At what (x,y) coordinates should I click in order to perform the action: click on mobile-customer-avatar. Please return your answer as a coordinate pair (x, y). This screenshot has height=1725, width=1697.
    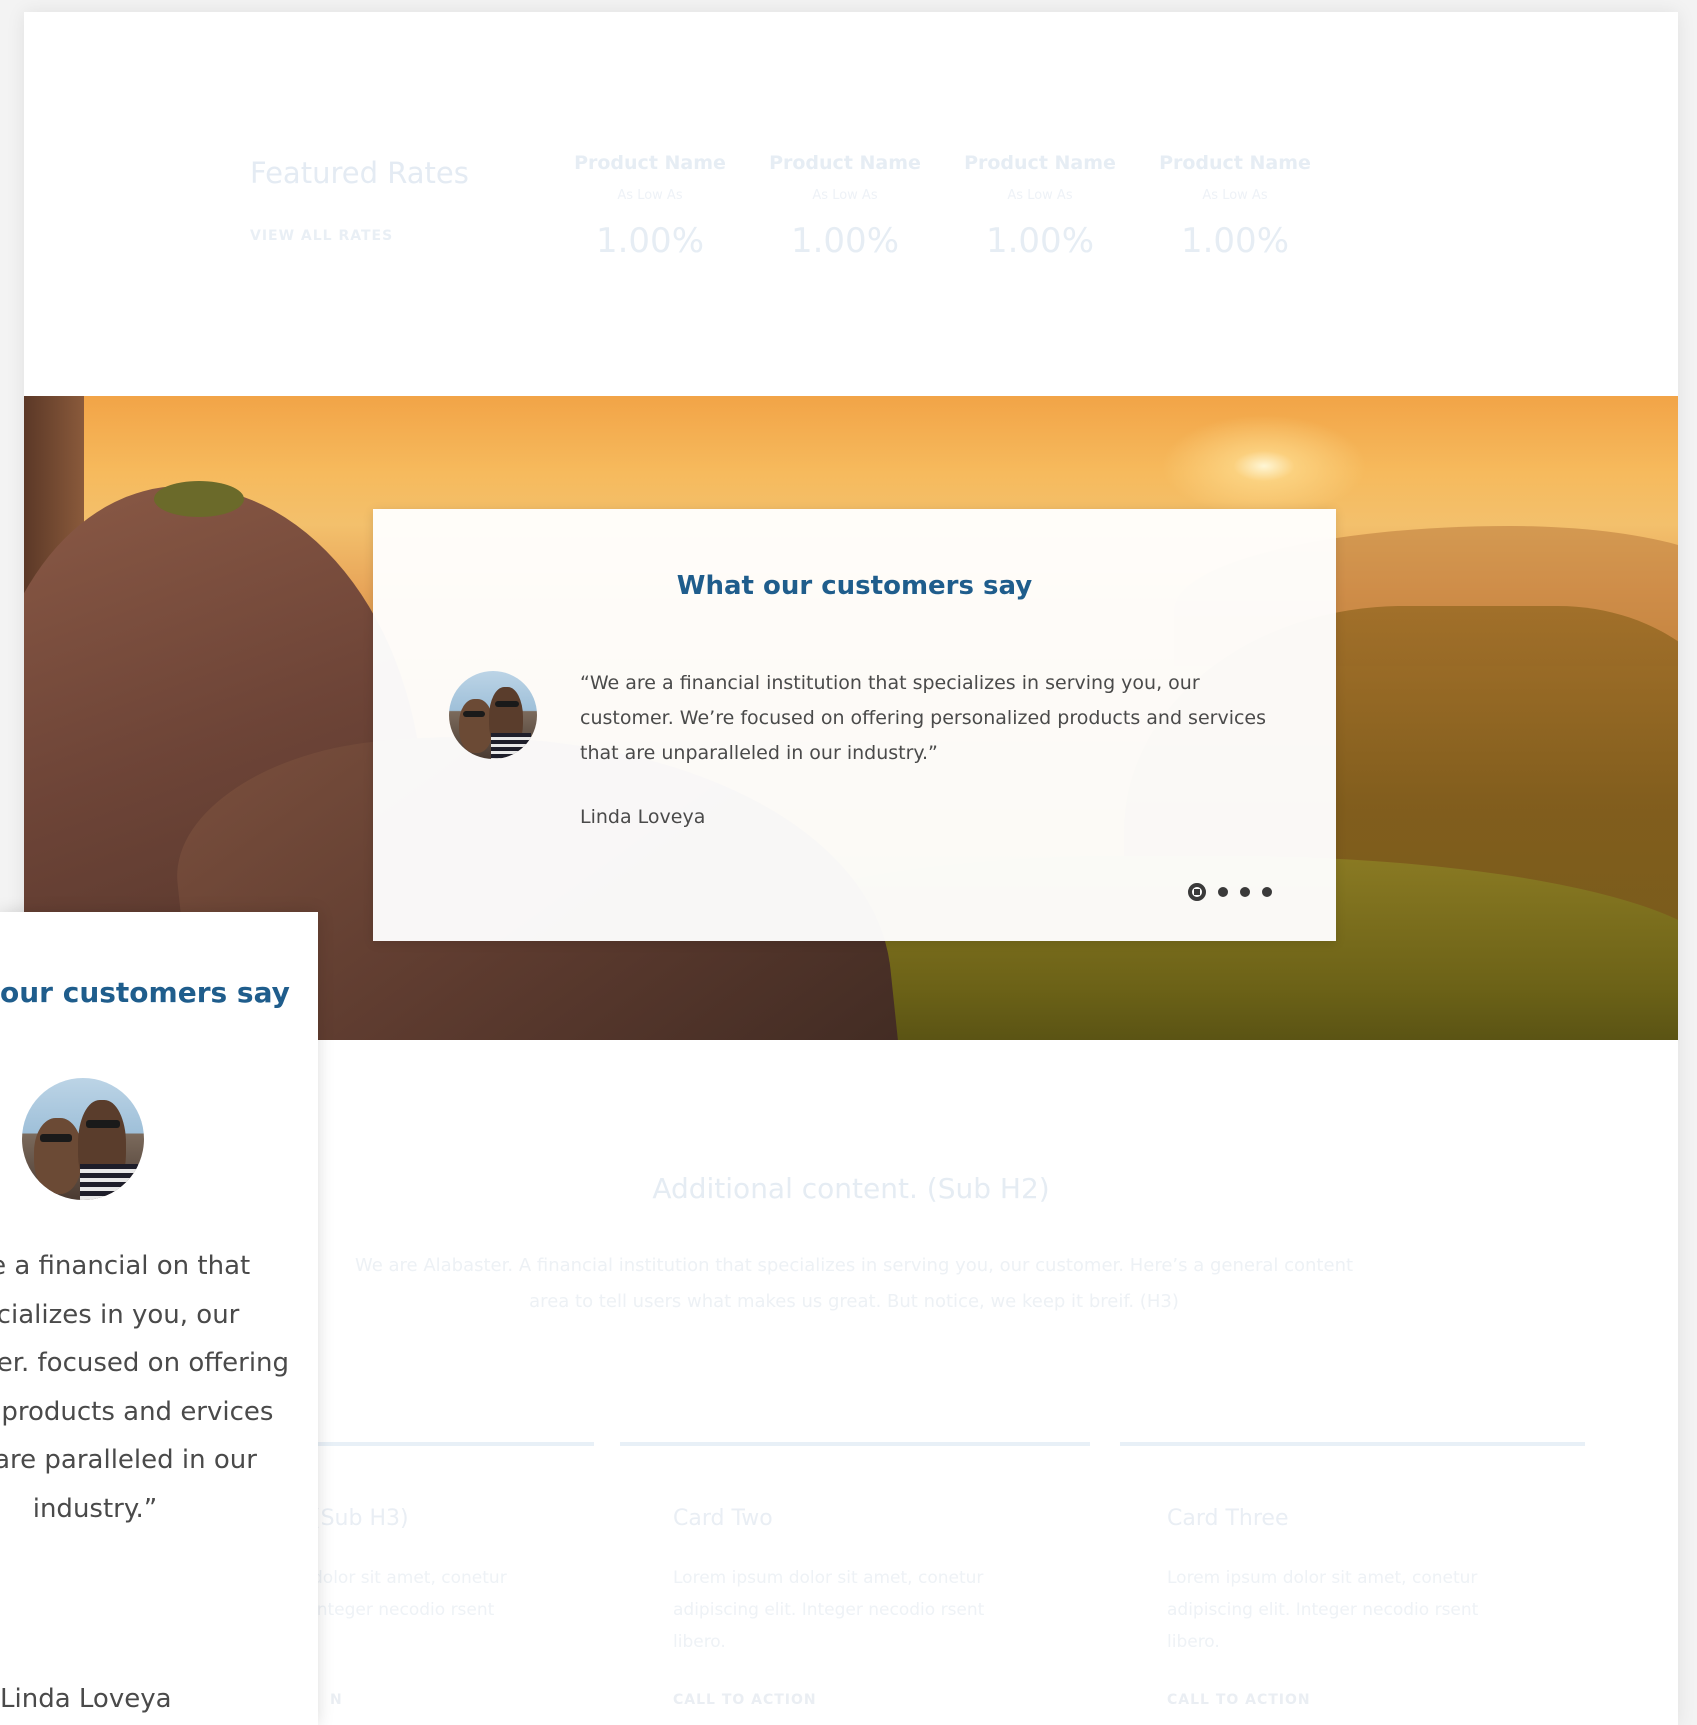
    Looking at the image, I should click on (83, 1139).